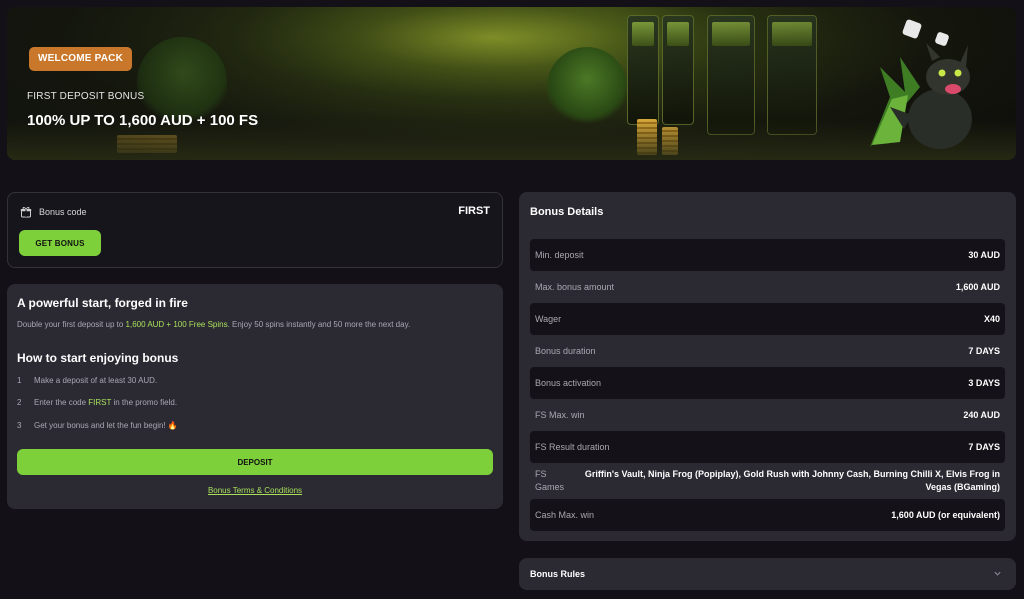  I want to click on banner-subtitle: FIRST DEPOSIT BONUS, so click(86, 96).